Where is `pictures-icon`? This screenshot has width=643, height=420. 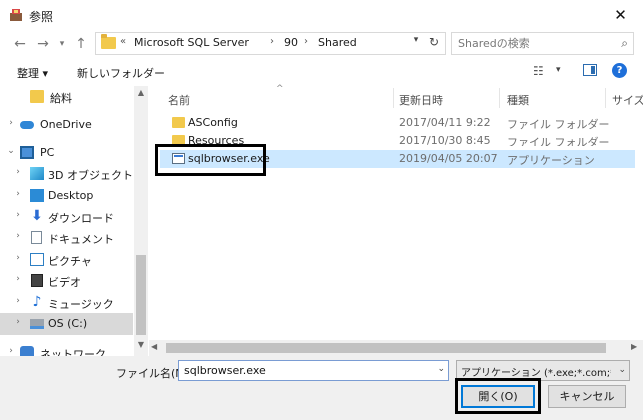
pictures-icon is located at coordinates (37, 259).